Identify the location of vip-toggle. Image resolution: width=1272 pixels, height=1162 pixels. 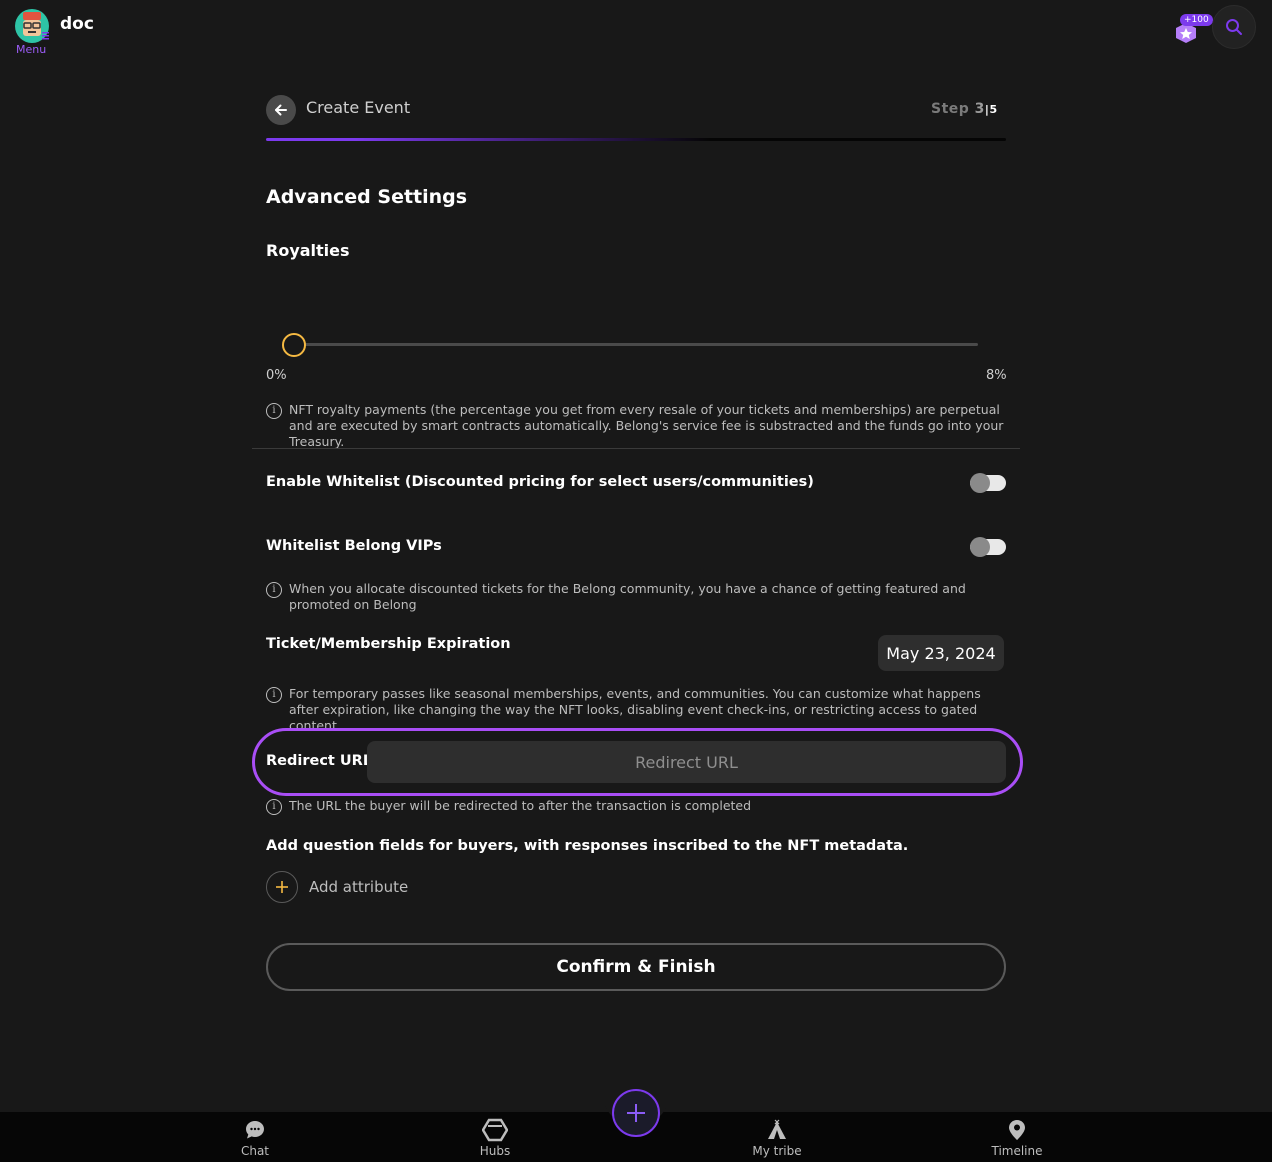
(988, 547).